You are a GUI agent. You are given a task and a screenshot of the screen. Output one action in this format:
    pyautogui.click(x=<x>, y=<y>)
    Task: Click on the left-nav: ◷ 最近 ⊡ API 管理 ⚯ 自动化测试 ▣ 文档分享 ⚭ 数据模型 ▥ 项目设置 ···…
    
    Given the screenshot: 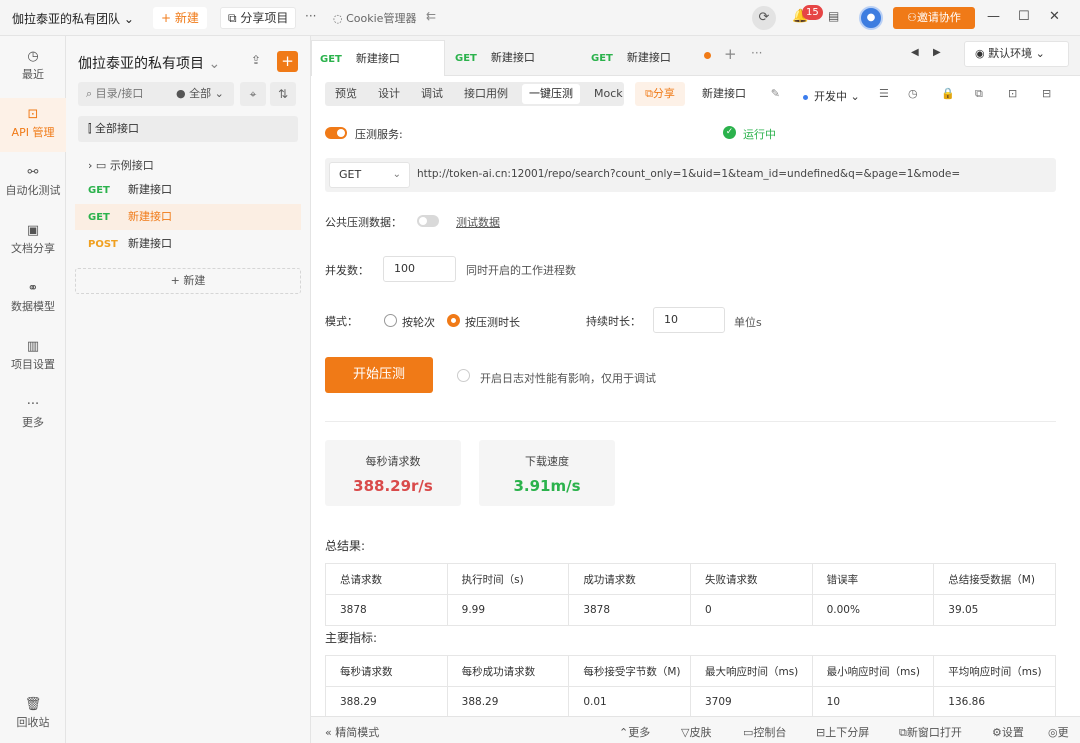 What is the action you would take?
    pyautogui.click(x=33, y=389)
    